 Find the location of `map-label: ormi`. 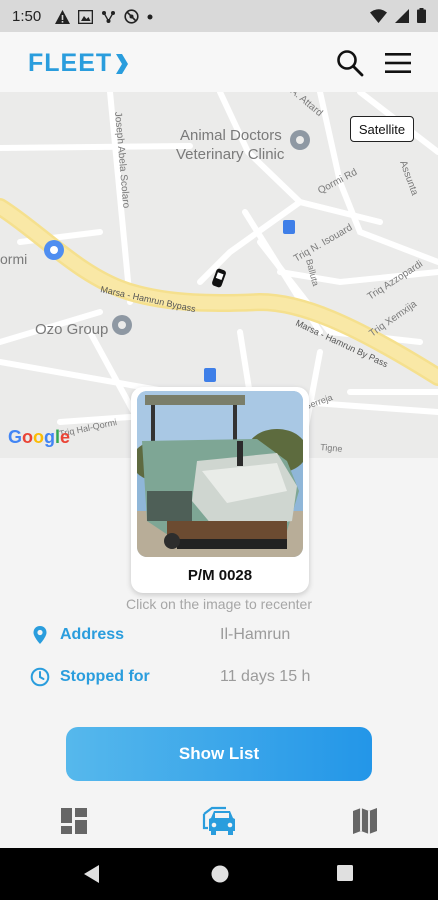

map-label: ormi is located at coordinates (13, 259).